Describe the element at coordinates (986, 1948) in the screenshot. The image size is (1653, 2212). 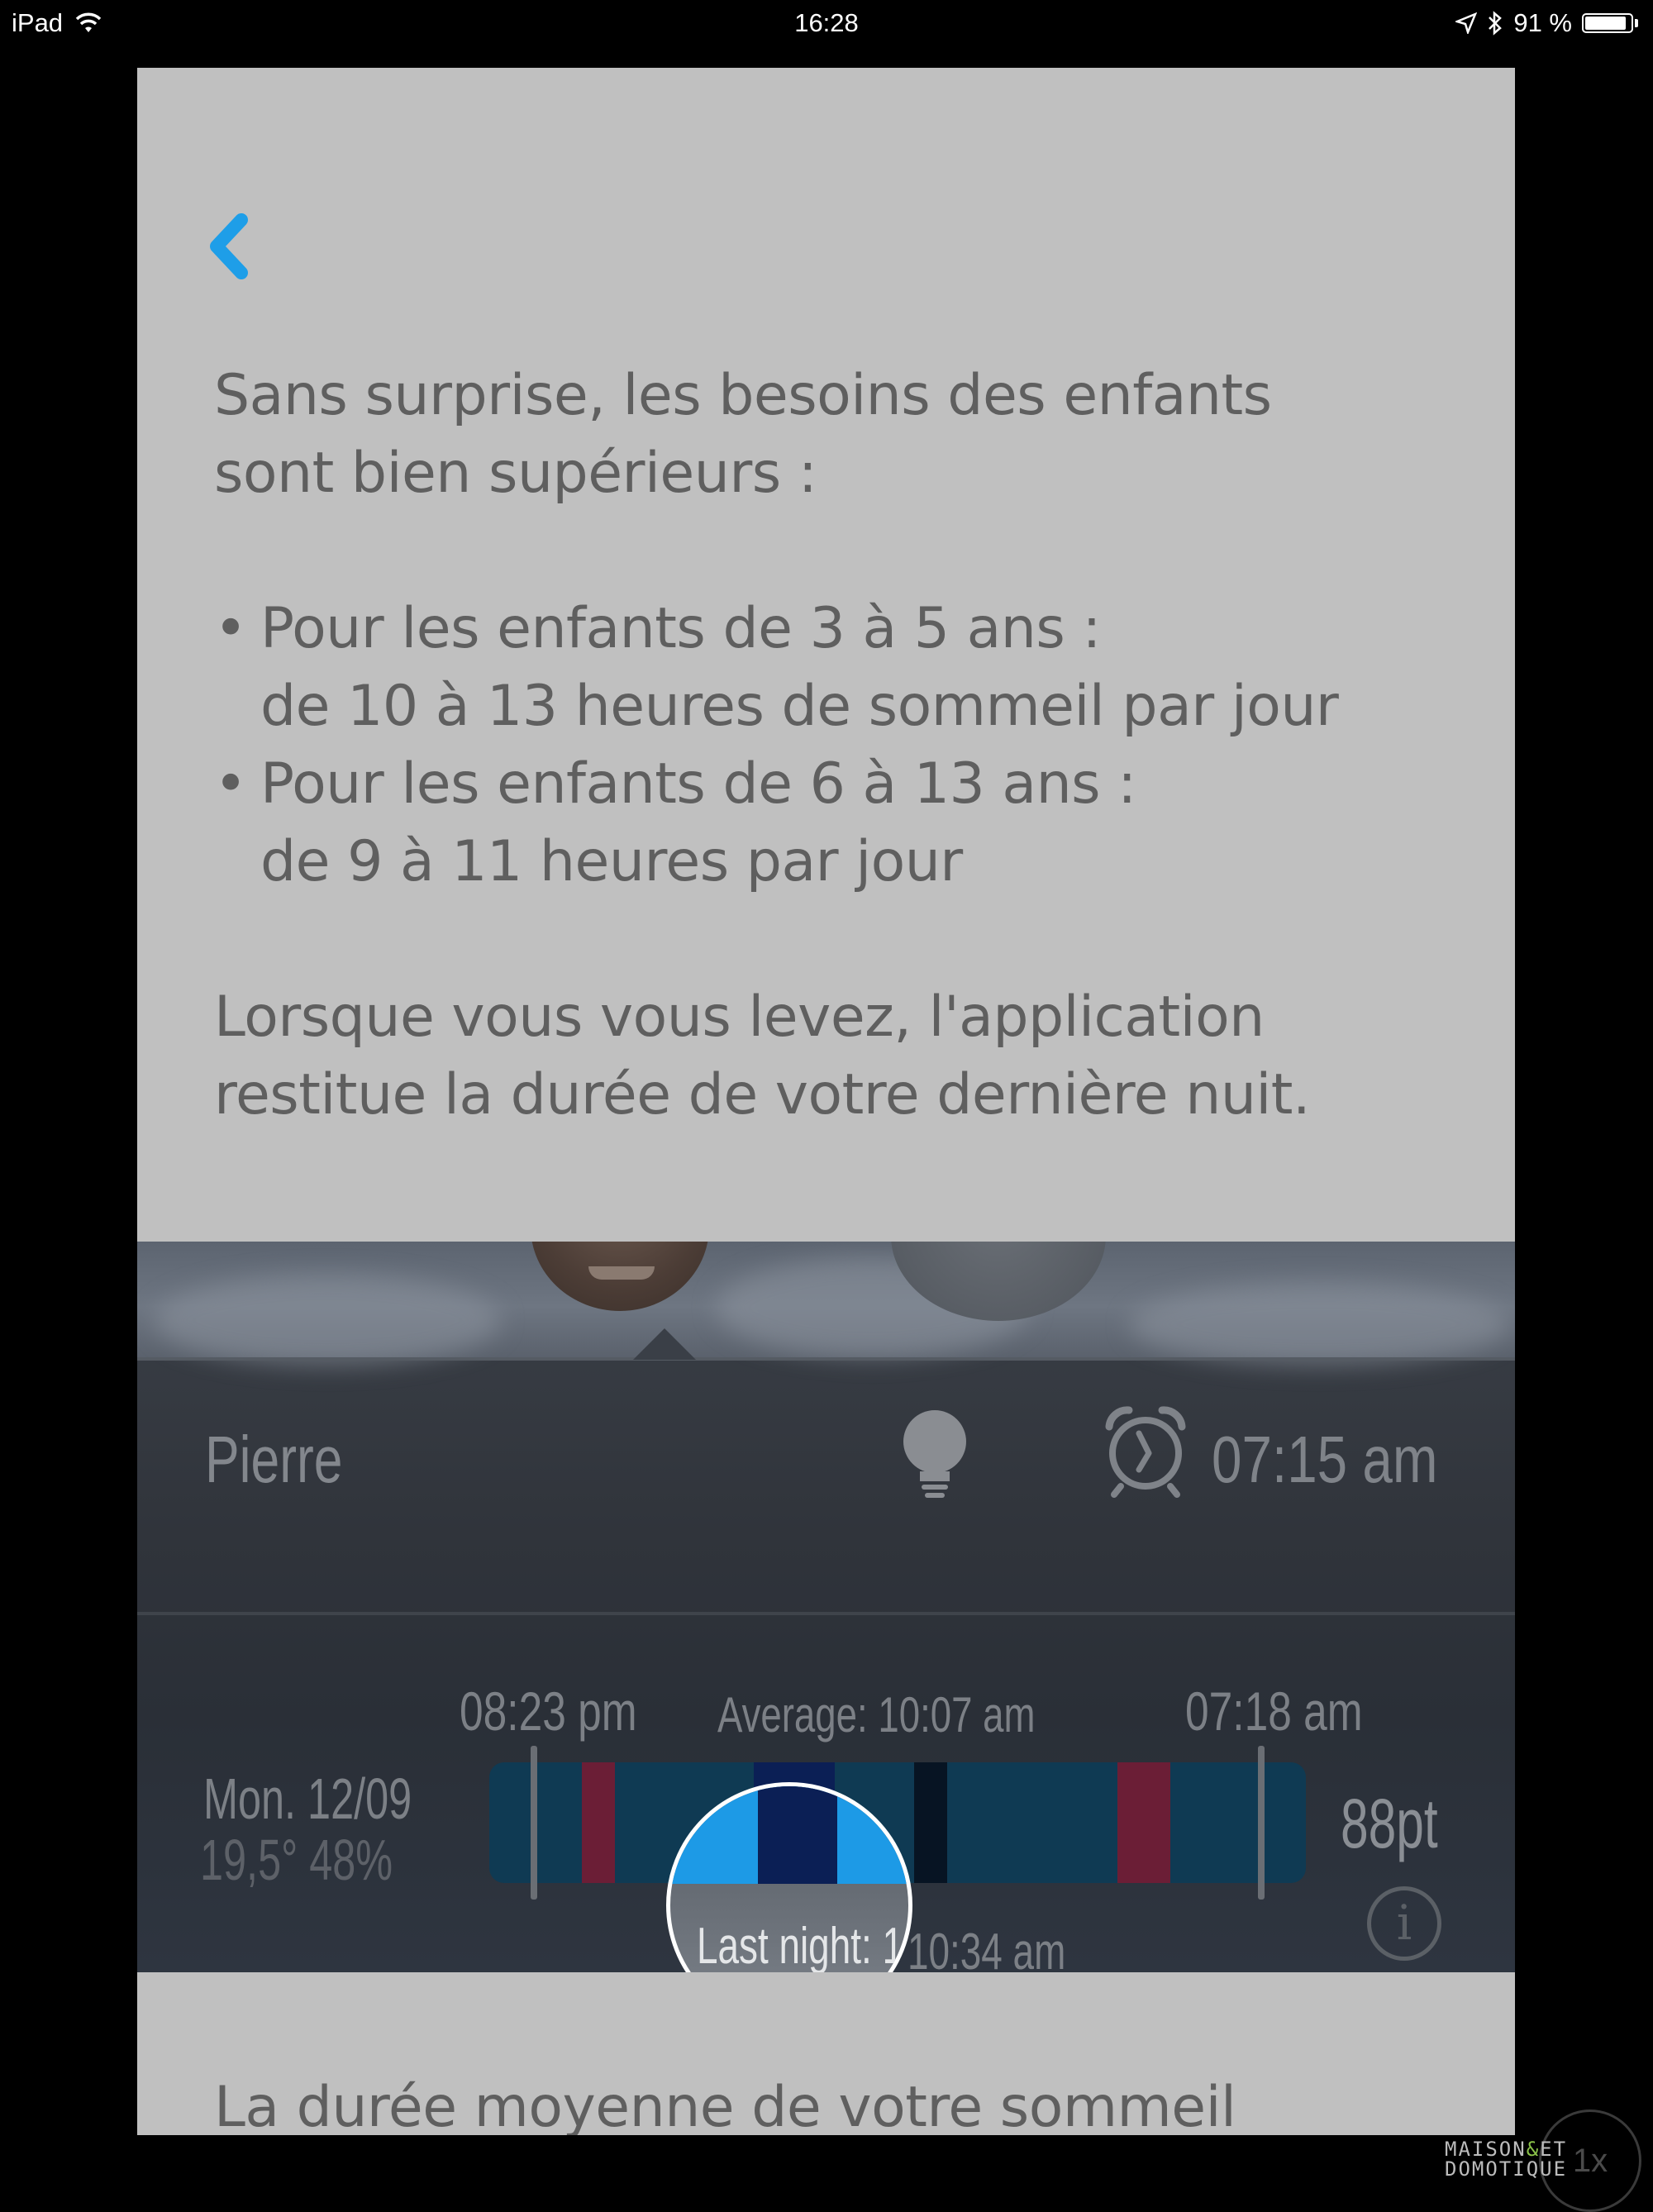
I see `last-night-label-behind: 10:34 am` at that location.